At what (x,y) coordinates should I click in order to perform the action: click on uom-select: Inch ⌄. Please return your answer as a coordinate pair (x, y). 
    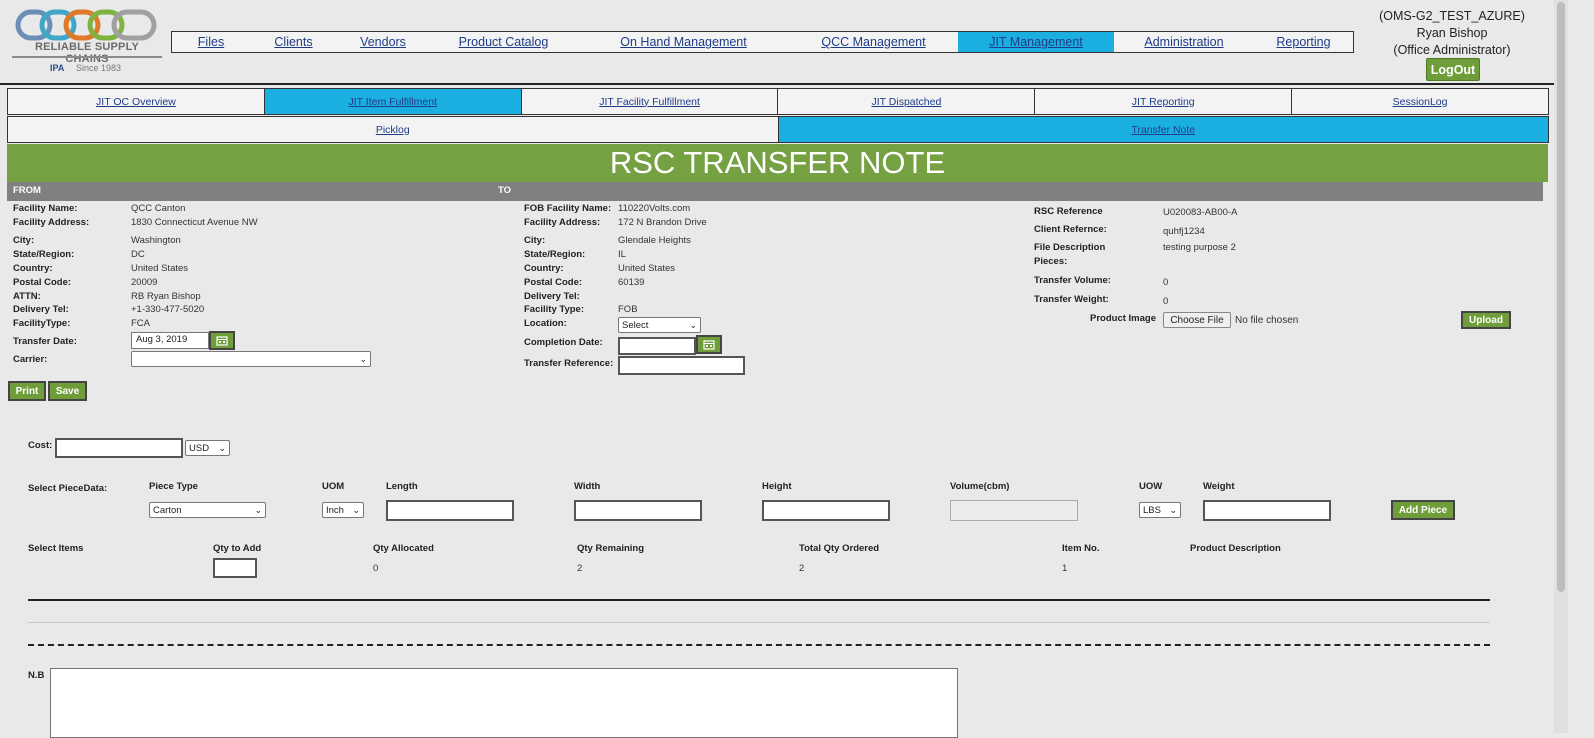
    Looking at the image, I should click on (343, 510).